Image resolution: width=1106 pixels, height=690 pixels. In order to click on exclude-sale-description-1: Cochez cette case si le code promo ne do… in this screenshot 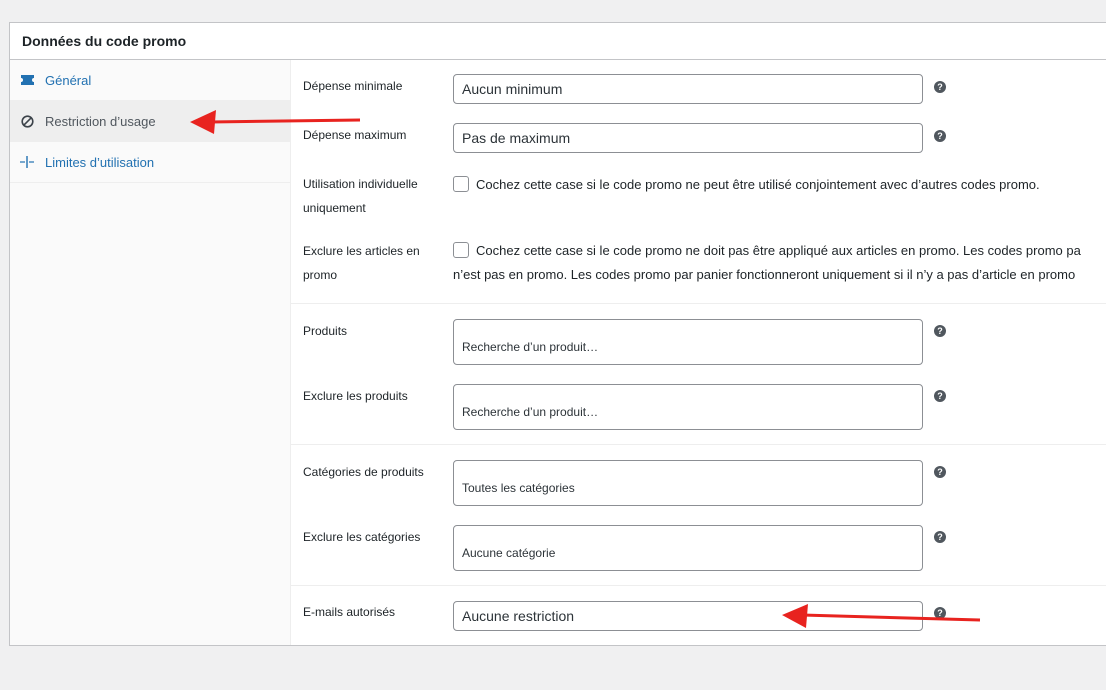, I will do `click(778, 250)`.